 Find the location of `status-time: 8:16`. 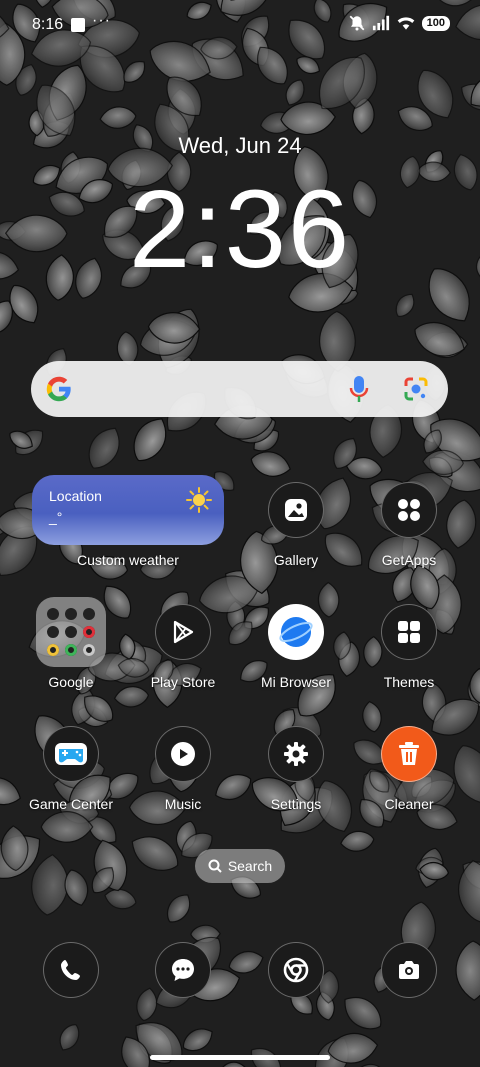

status-time: 8:16 is located at coordinates (48, 24).